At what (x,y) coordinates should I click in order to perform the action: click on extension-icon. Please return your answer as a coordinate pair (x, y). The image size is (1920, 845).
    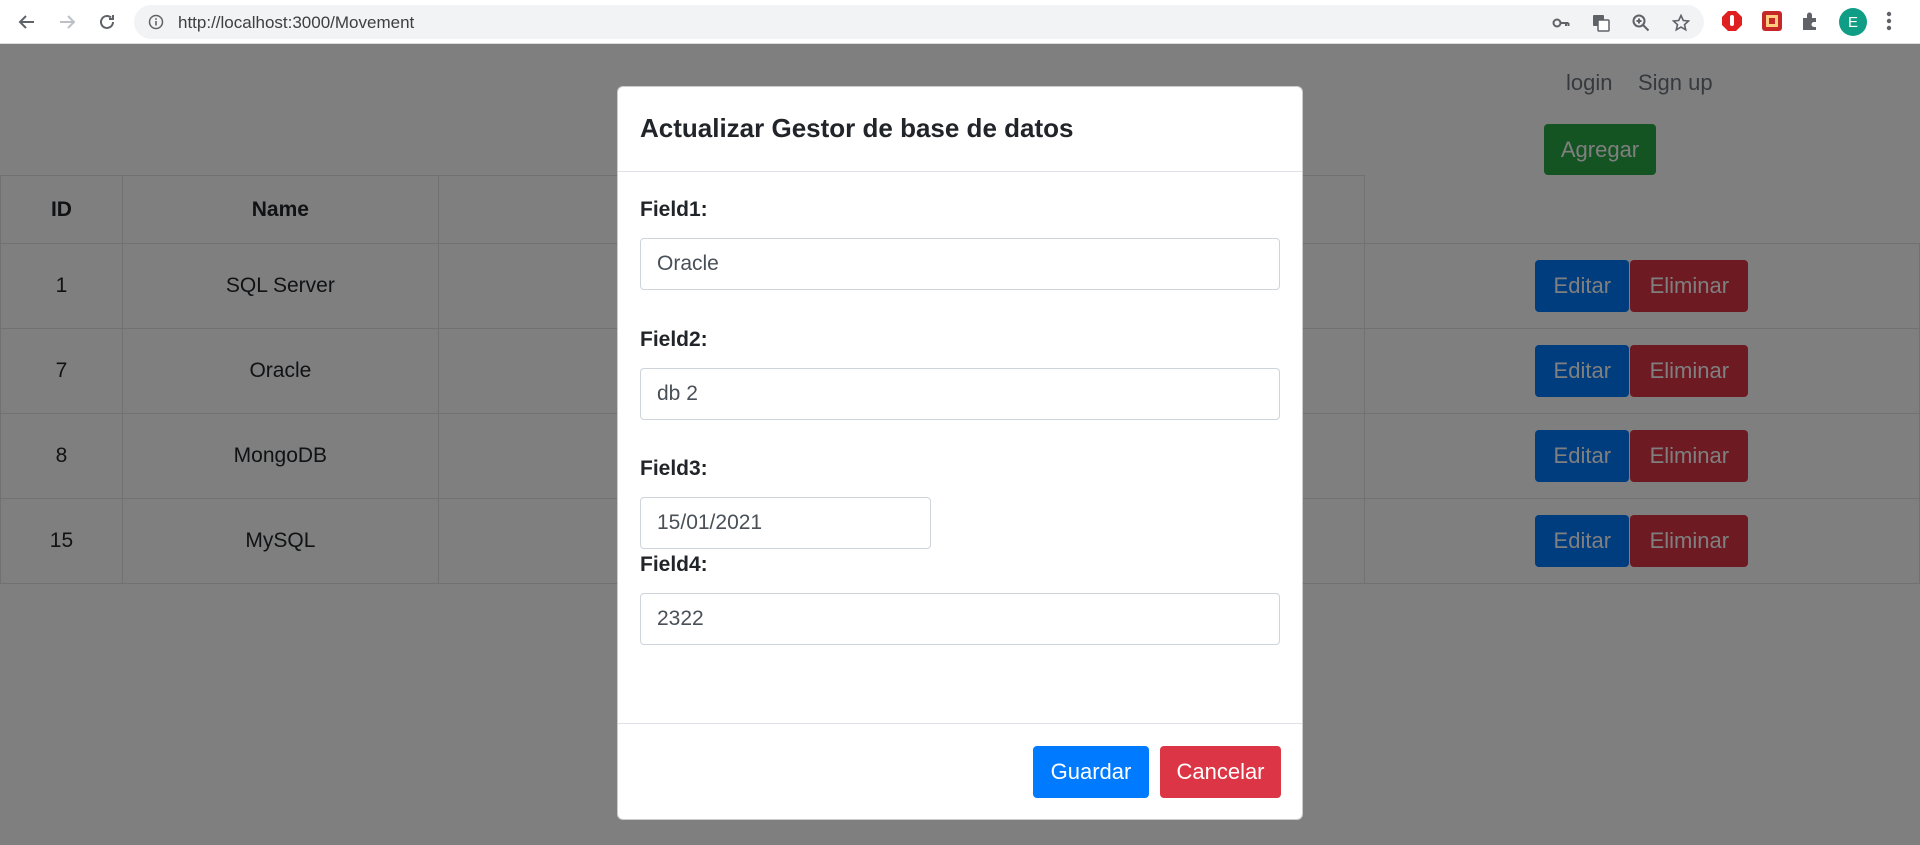
    Looking at the image, I should click on (1772, 21).